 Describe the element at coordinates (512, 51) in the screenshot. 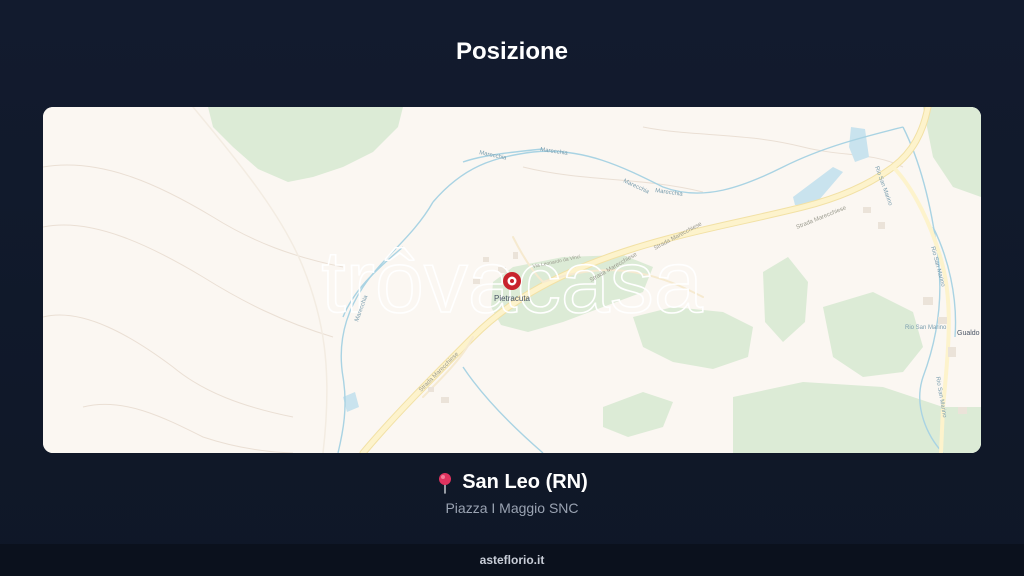

I see `page-title: Posizione` at that location.